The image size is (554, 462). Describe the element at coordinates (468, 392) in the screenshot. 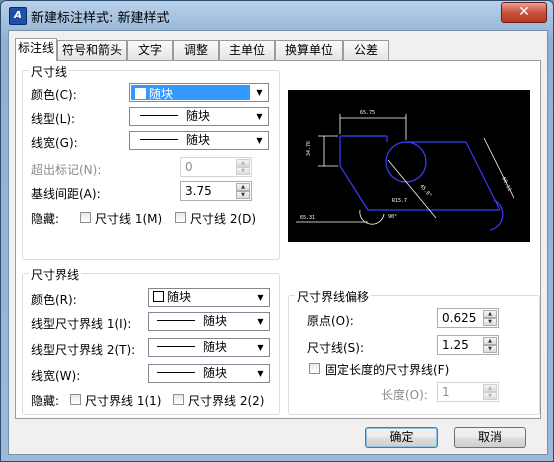

I see `fixed-length-spinner: 1 ▲ ▼` at that location.